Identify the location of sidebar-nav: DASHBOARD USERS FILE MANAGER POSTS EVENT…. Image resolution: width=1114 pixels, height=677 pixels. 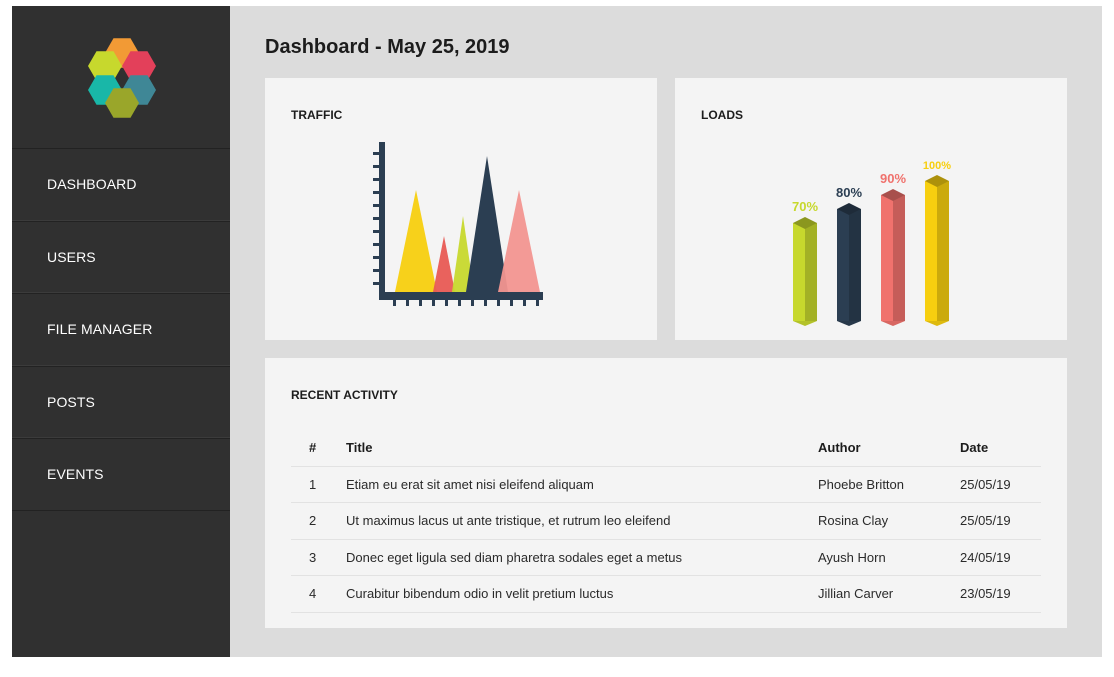
(121, 329).